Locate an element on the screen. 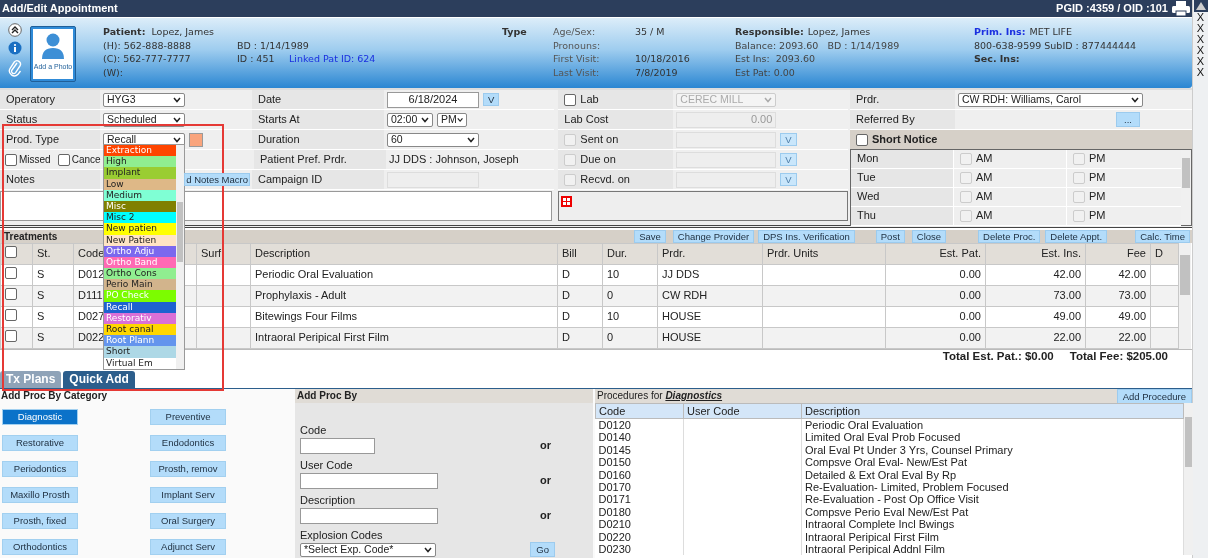  table-cell: Periodic Oral Evaluation is located at coordinates (404, 275).